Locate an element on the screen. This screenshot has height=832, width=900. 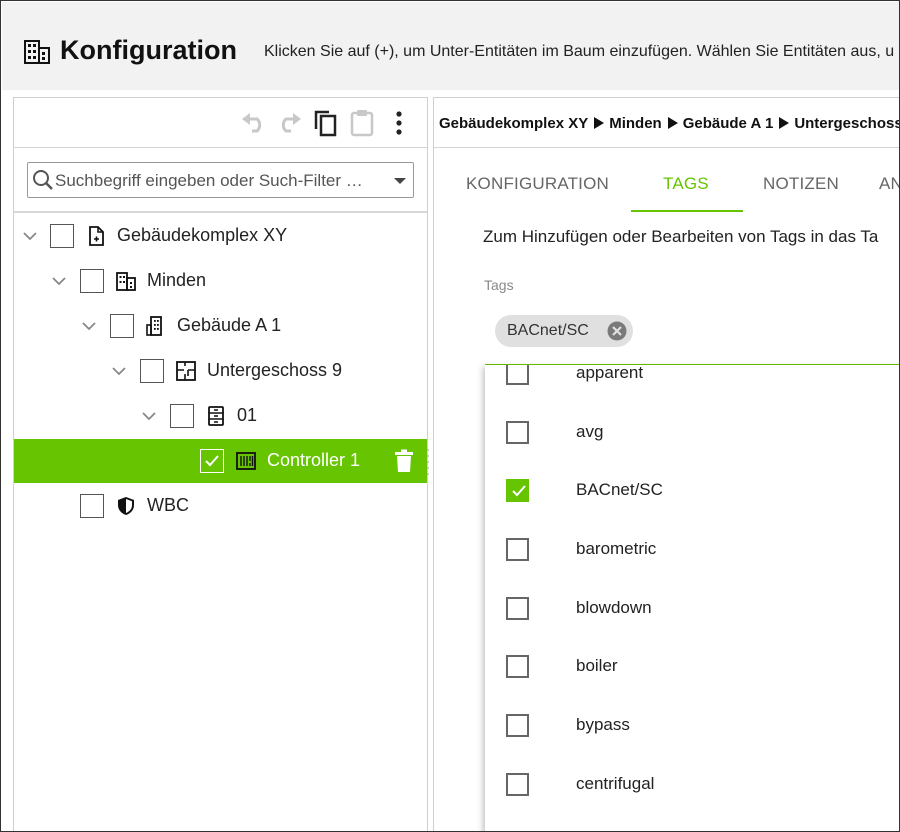
tag-option-label: barometric is located at coordinates (616, 548).